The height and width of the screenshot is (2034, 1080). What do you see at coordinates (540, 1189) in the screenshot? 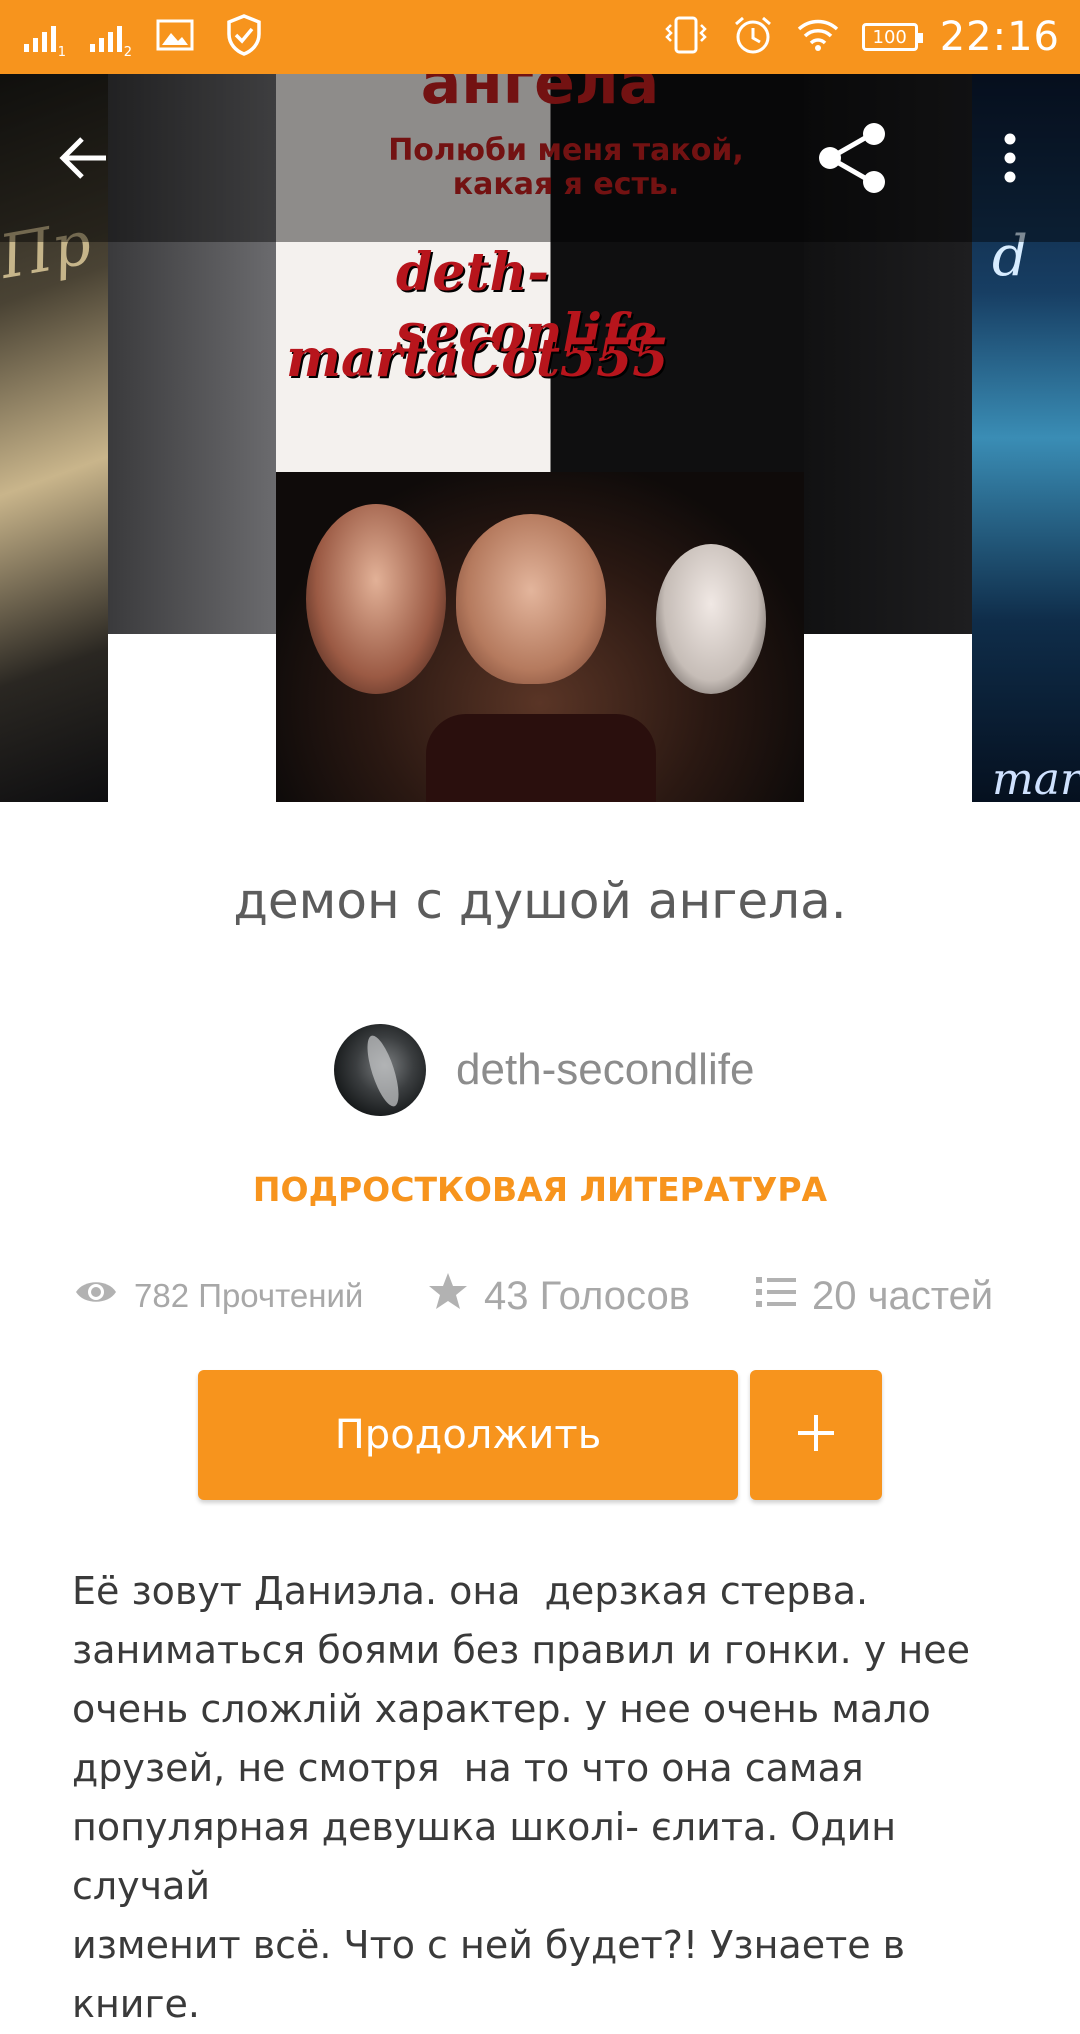
I see `genre-link: ПОДРОСТКОВАЯ ЛИТЕРАТУРА` at bounding box center [540, 1189].